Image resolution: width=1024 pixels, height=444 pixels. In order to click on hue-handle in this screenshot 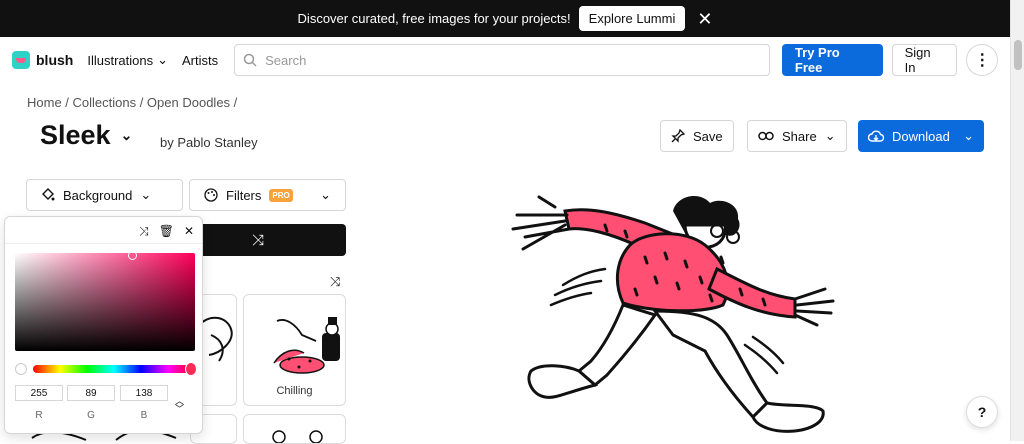, I will do `click(191, 369)`.